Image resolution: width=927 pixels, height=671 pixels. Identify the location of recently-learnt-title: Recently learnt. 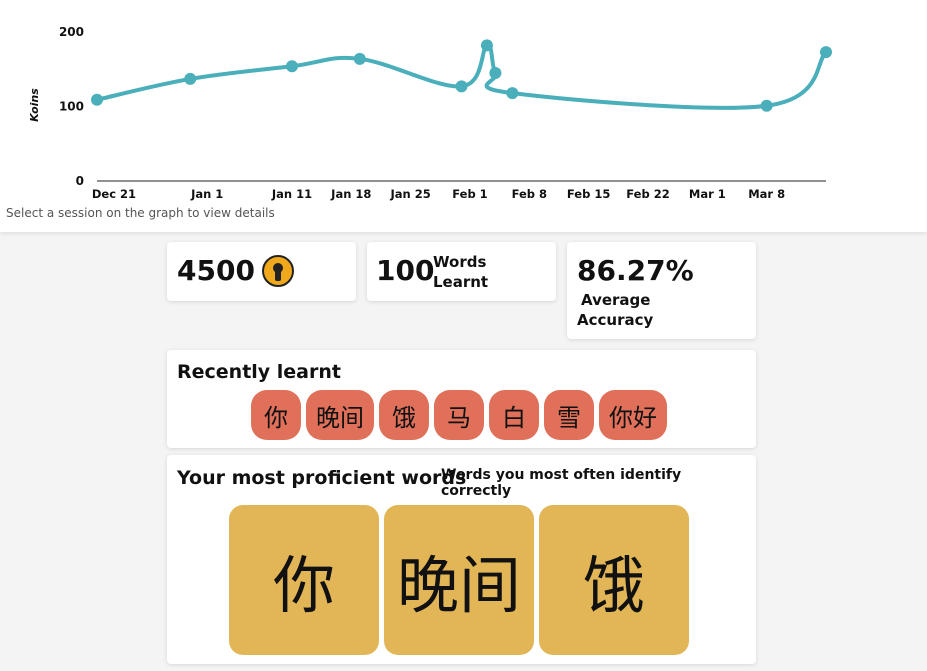
(259, 372).